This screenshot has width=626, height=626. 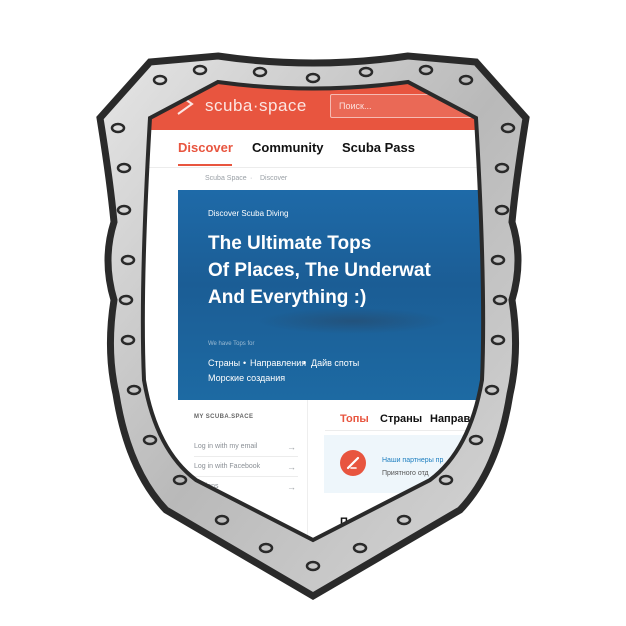 I want to click on notifications-label: ...ations, so click(x=206, y=486).